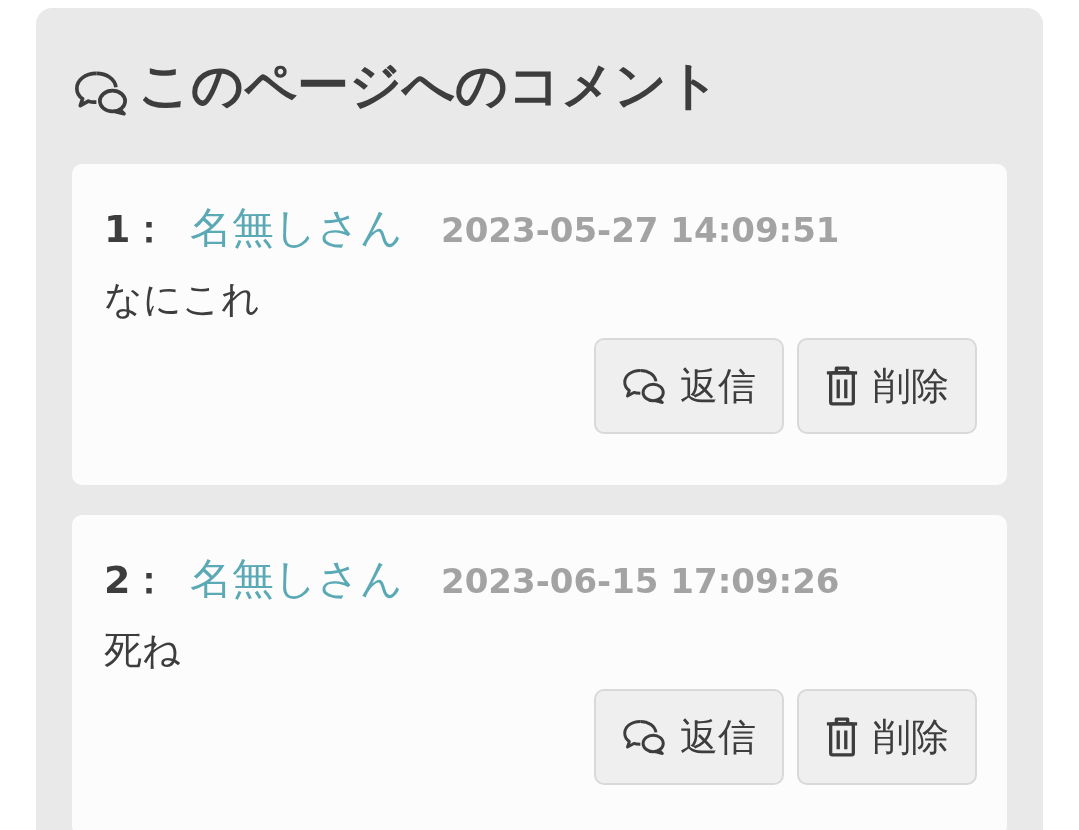 The height and width of the screenshot is (830, 1079). Describe the element at coordinates (429, 85) in the screenshot. I see `section-title: このページへのコメント` at that location.